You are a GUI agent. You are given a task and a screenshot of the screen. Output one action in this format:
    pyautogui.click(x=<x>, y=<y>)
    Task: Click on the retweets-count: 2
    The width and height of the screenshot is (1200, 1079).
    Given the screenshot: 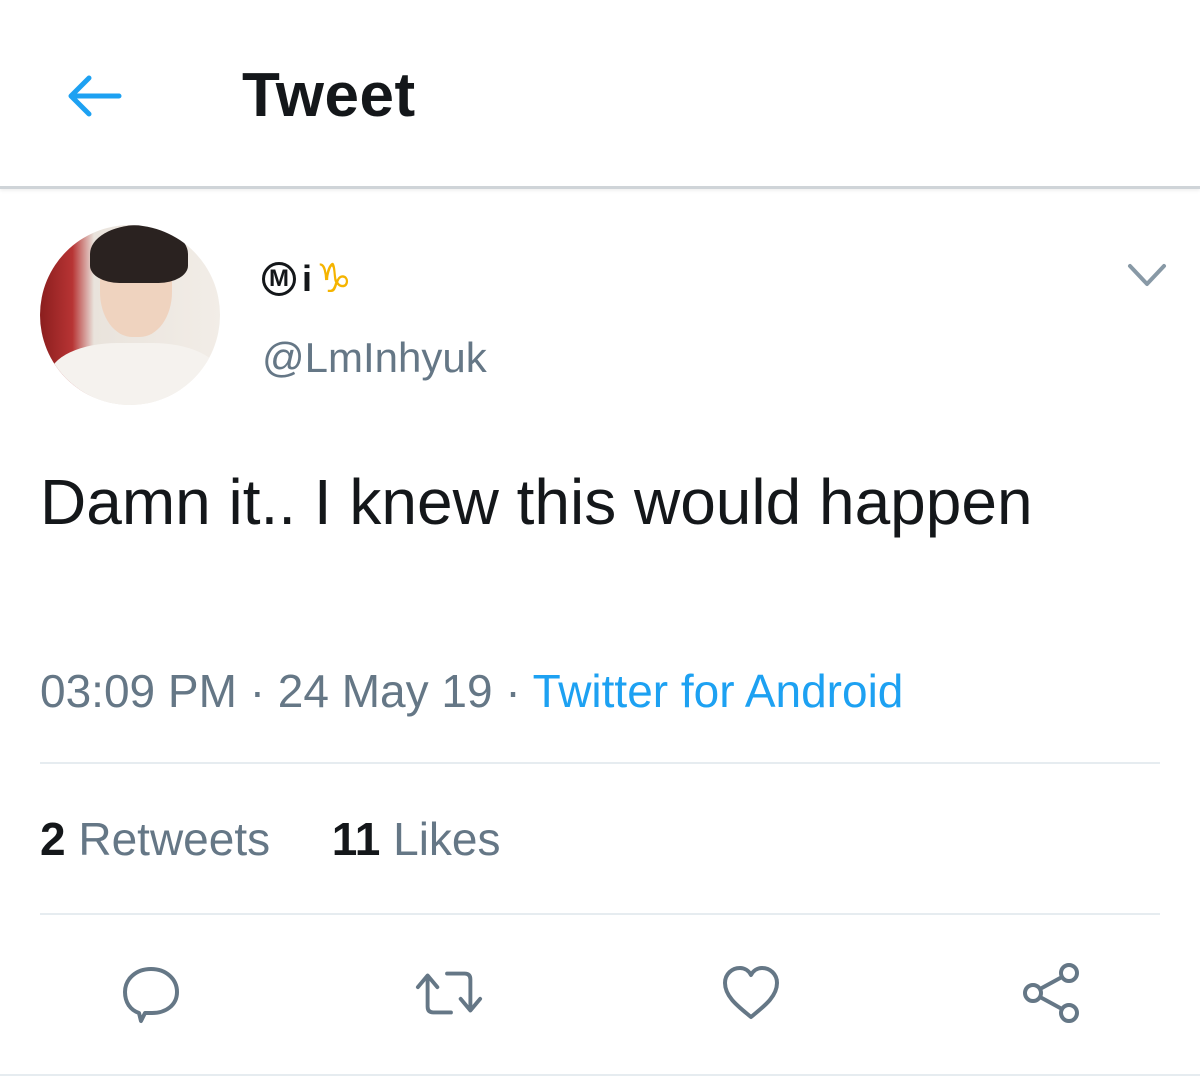 What is the action you would take?
    pyautogui.click(x=53, y=839)
    